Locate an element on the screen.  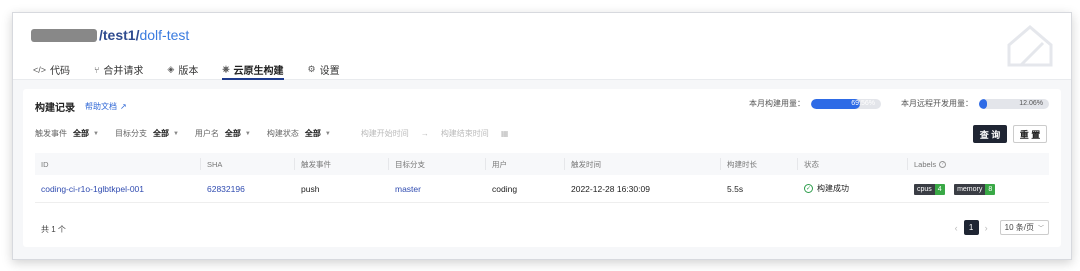
label-key: cpus is located at coordinates (924, 189).